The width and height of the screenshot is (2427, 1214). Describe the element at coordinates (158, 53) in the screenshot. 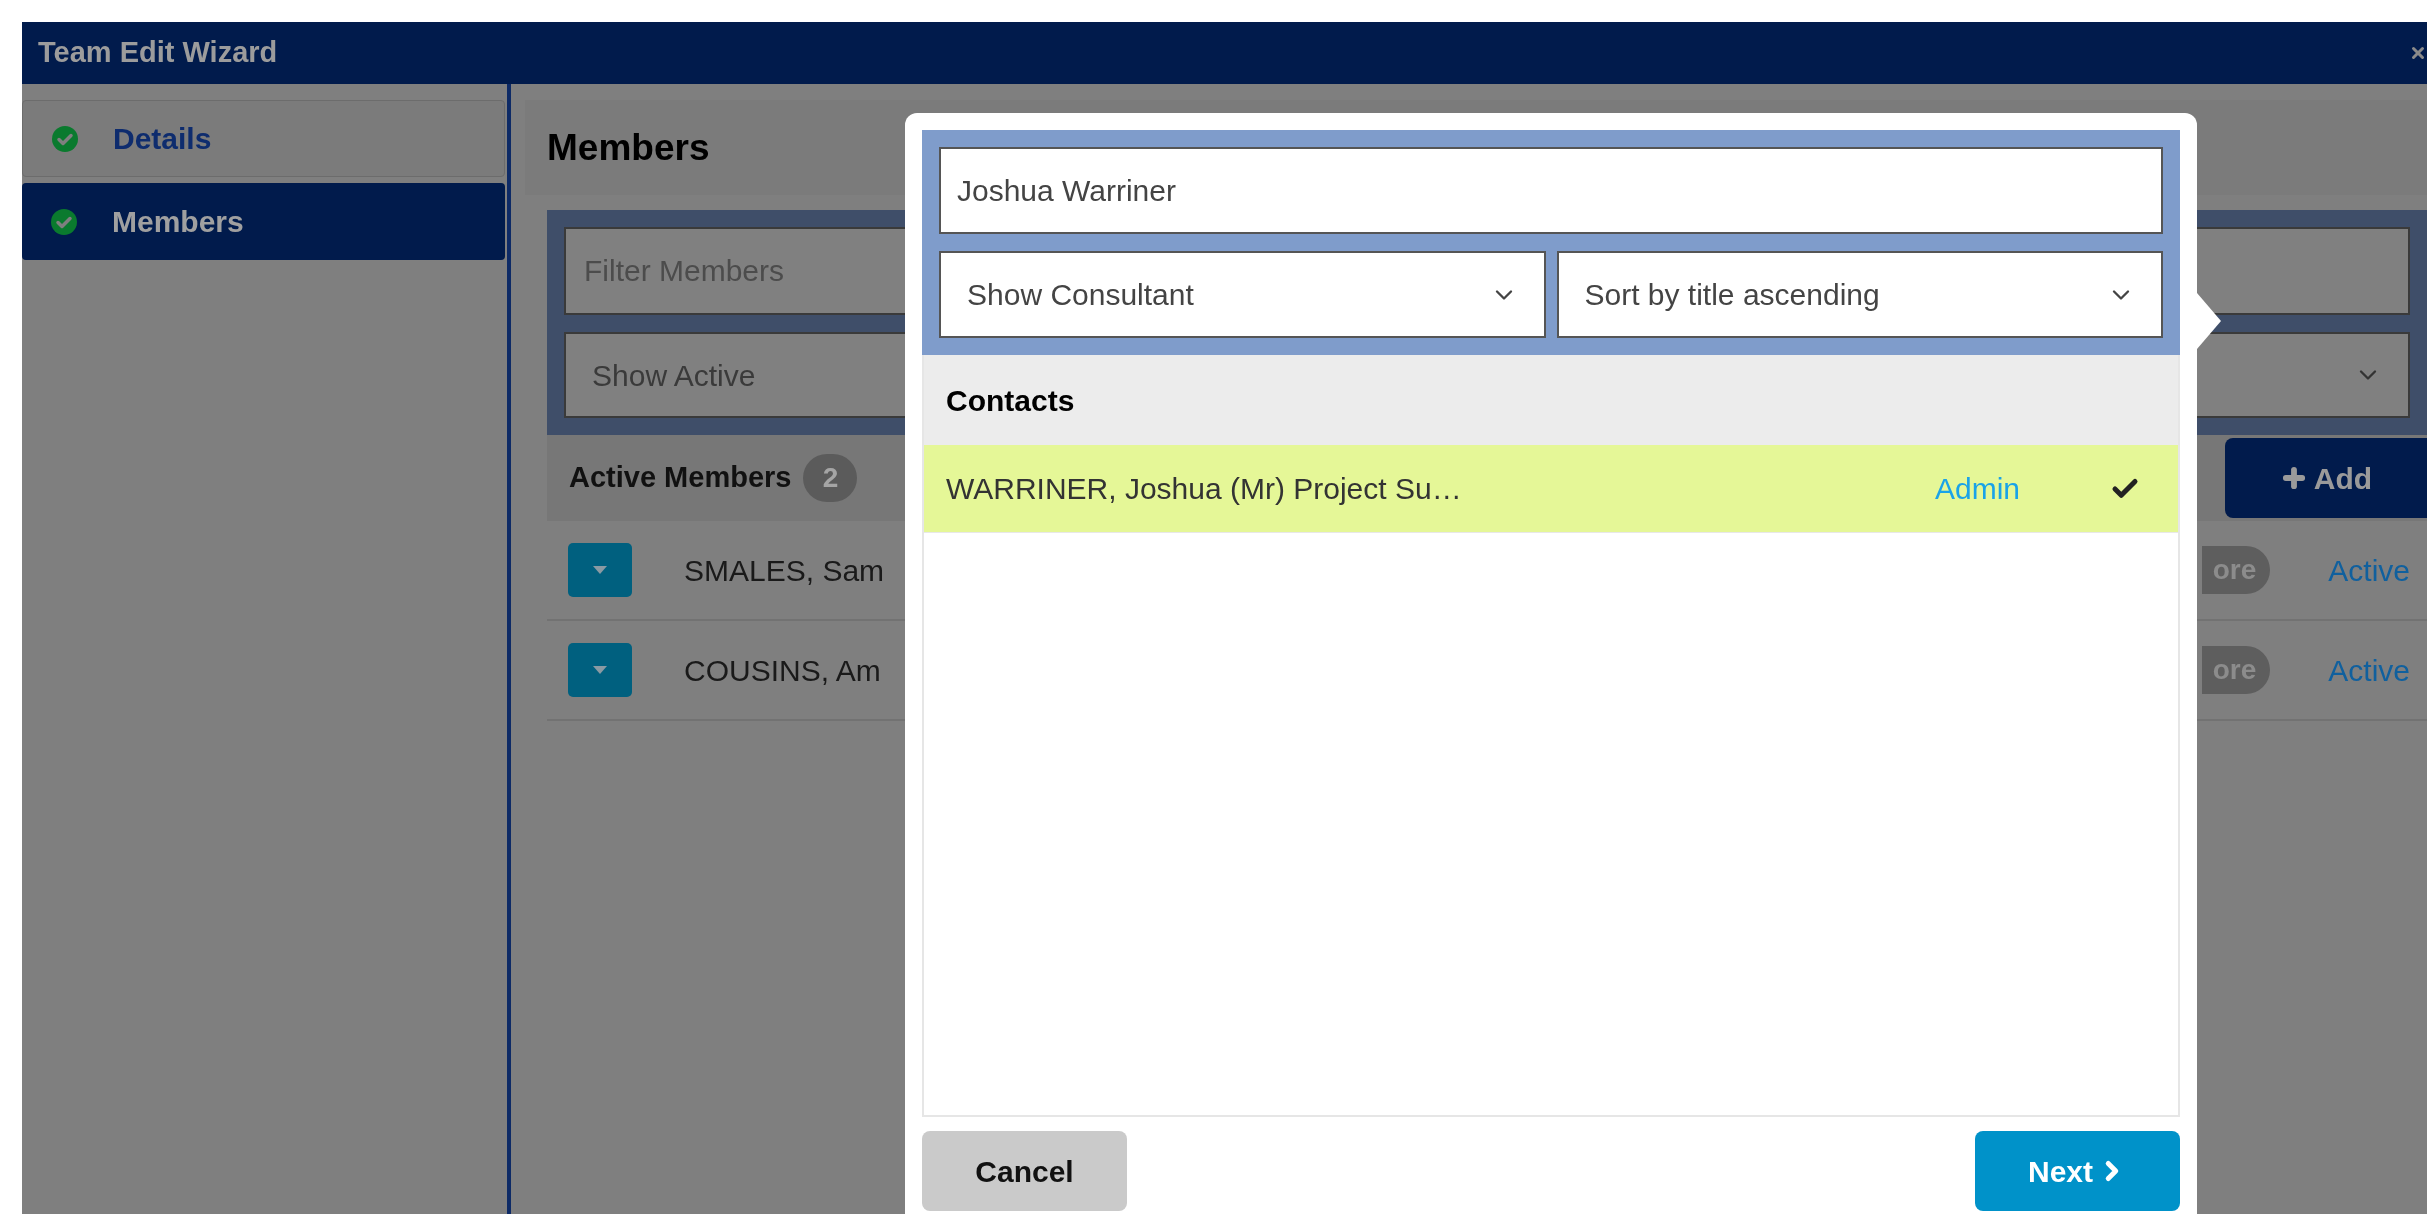

I see `window-title: Team Edit Wizard` at that location.